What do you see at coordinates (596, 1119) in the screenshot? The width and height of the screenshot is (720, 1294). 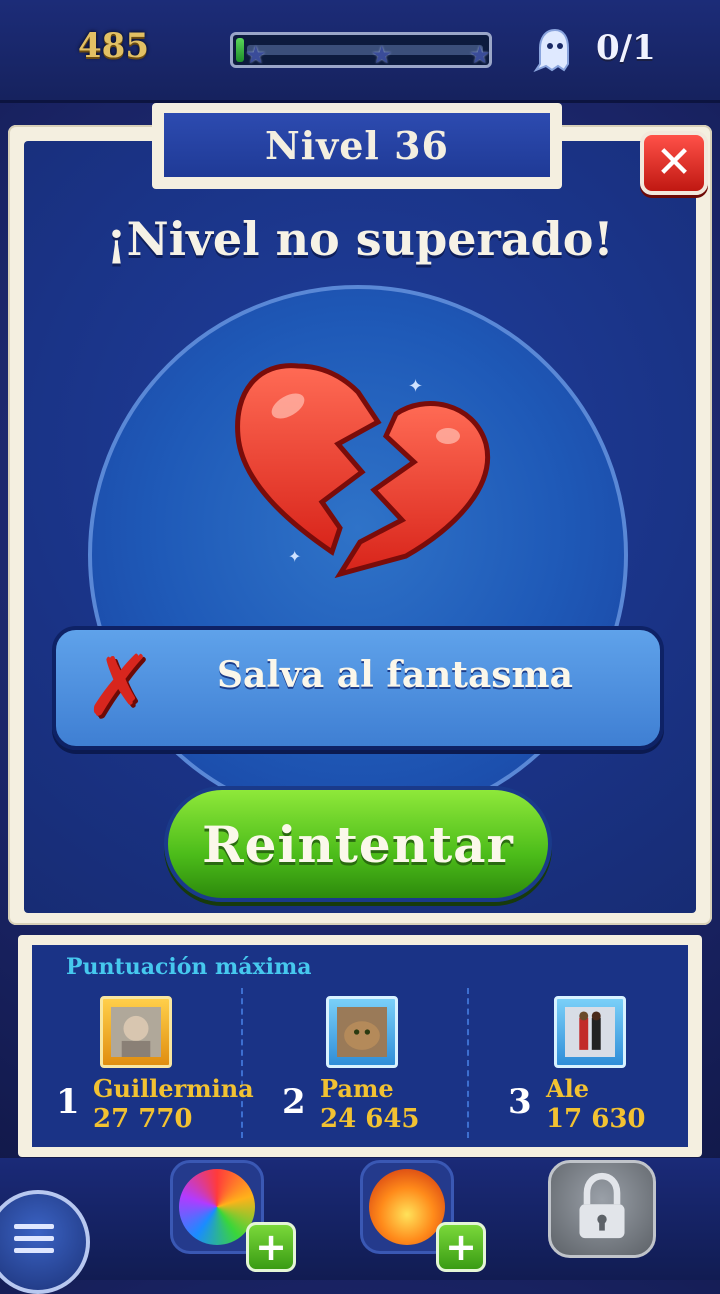 I see `player-score: 17 630` at bounding box center [596, 1119].